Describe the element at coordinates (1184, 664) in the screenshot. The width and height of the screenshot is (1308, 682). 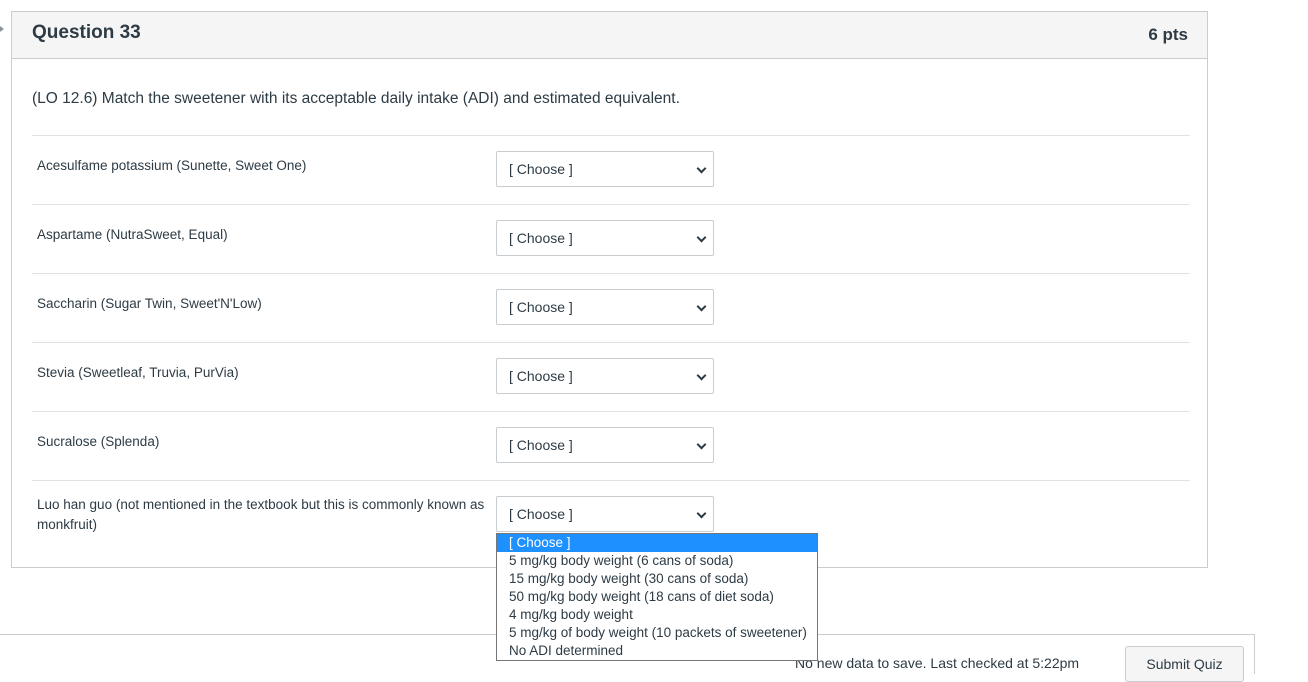
I see `submit-quiz-button: Submit Quiz` at that location.